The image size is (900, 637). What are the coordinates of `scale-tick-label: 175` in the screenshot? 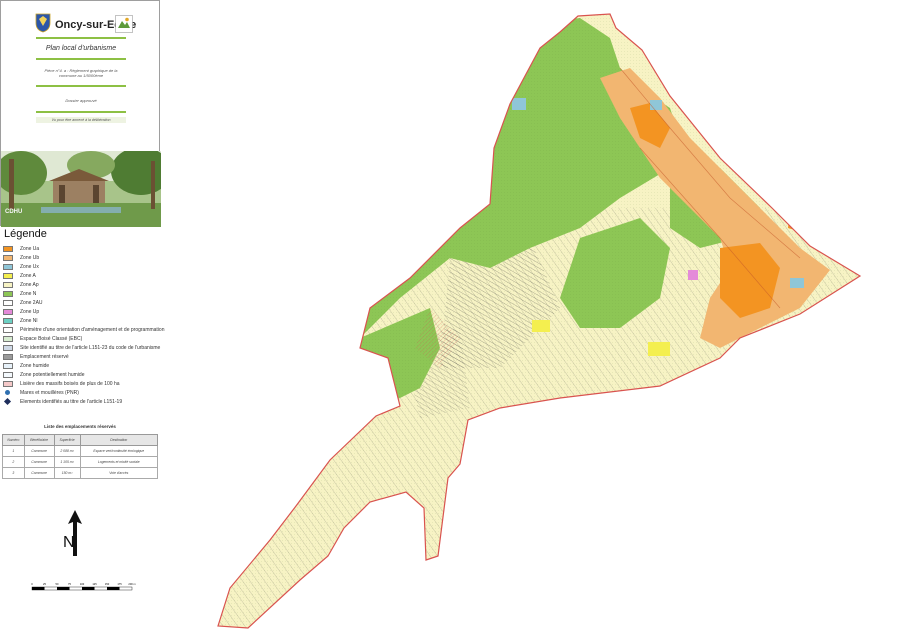 It's located at (119, 584).